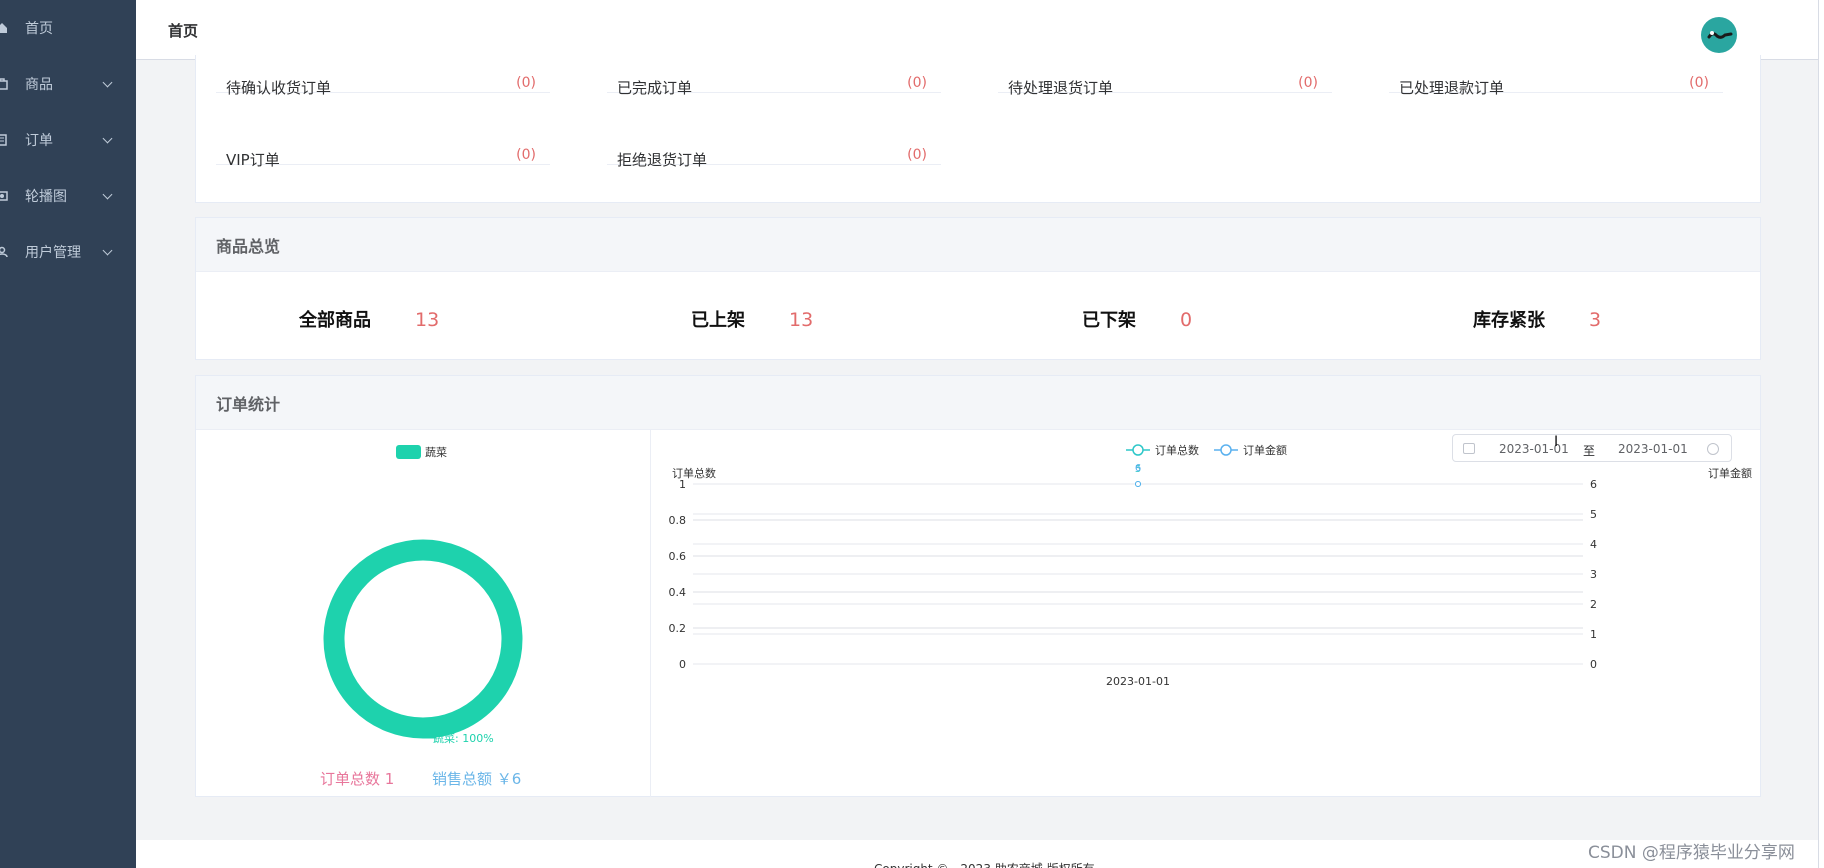 The image size is (1824, 868). What do you see at coordinates (1138, 484) in the screenshot?
I see `data-point` at bounding box center [1138, 484].